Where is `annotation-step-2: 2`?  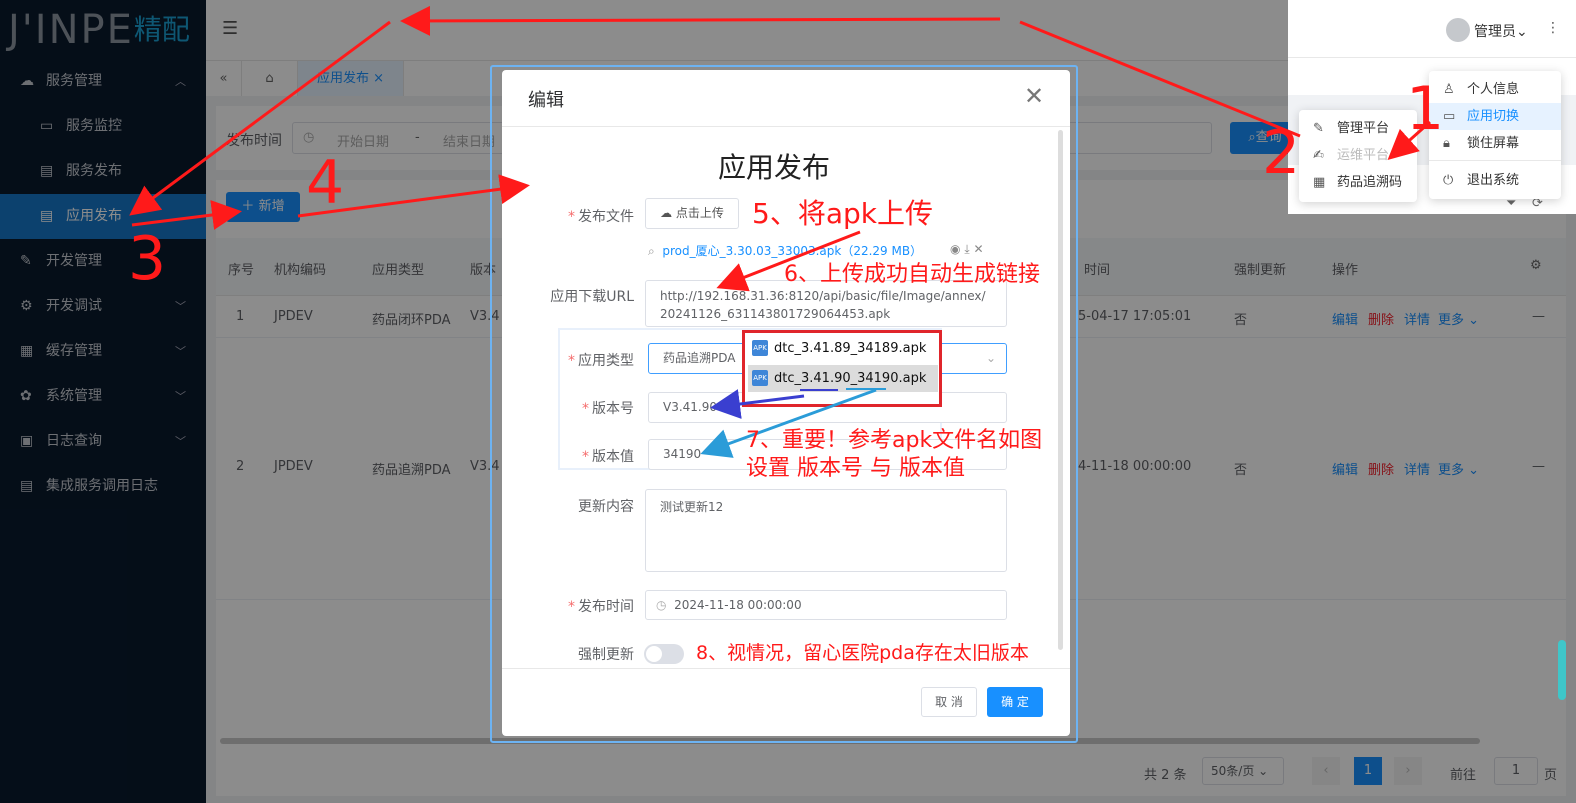 annotation-step-2: 2 is located at coordinates (1281, 153).